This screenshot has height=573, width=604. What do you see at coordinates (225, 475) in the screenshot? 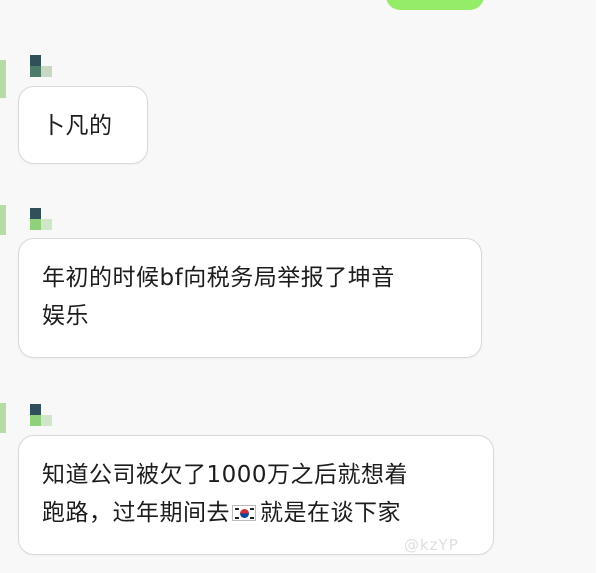
I see `message-text: 知道公司被欠了1000万之后就想着` at bounding box center [225, 475].